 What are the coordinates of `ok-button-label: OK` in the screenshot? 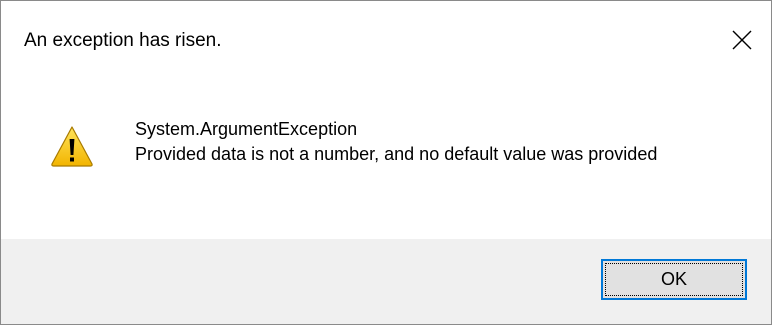 It's located at (674, 279).